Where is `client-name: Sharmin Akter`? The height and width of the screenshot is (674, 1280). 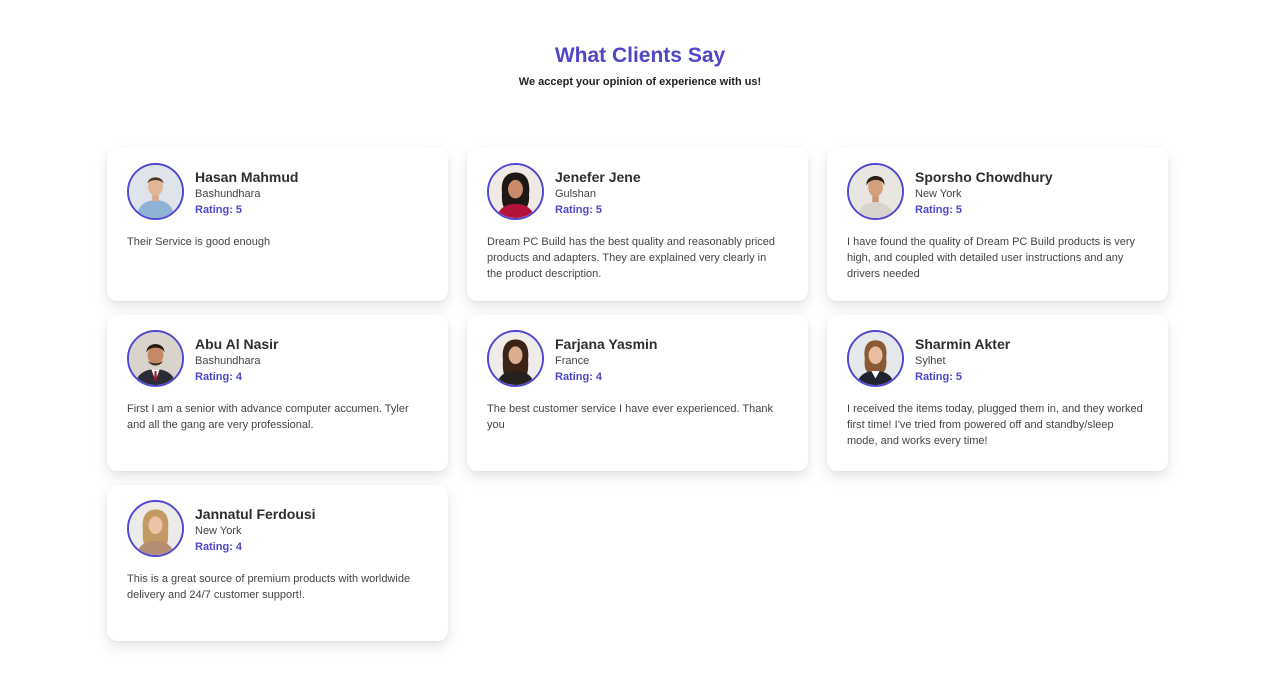
client-name: Sharmin Akter is located at coordinates (963, 344).